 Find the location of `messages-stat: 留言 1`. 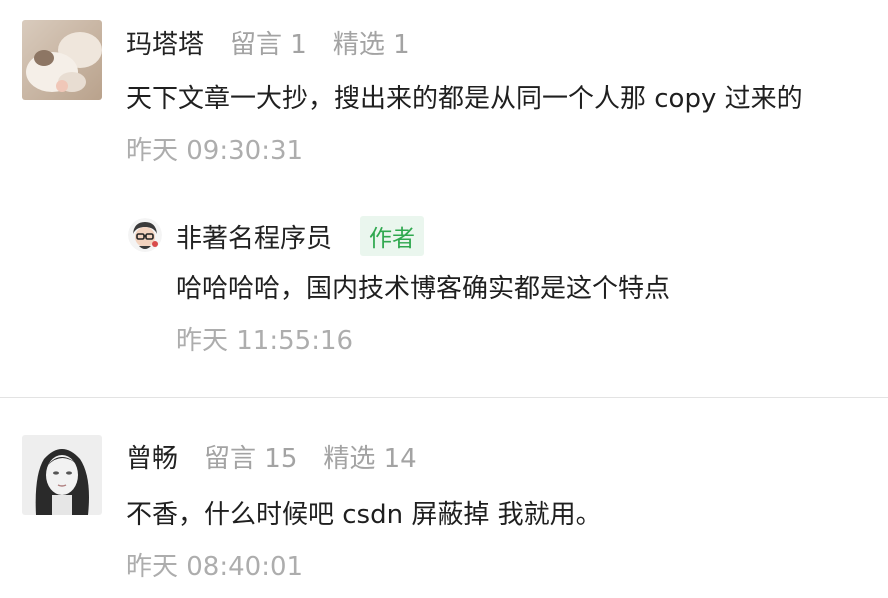

messages-stat: 留言 1 is located at coordinates (268, 44).